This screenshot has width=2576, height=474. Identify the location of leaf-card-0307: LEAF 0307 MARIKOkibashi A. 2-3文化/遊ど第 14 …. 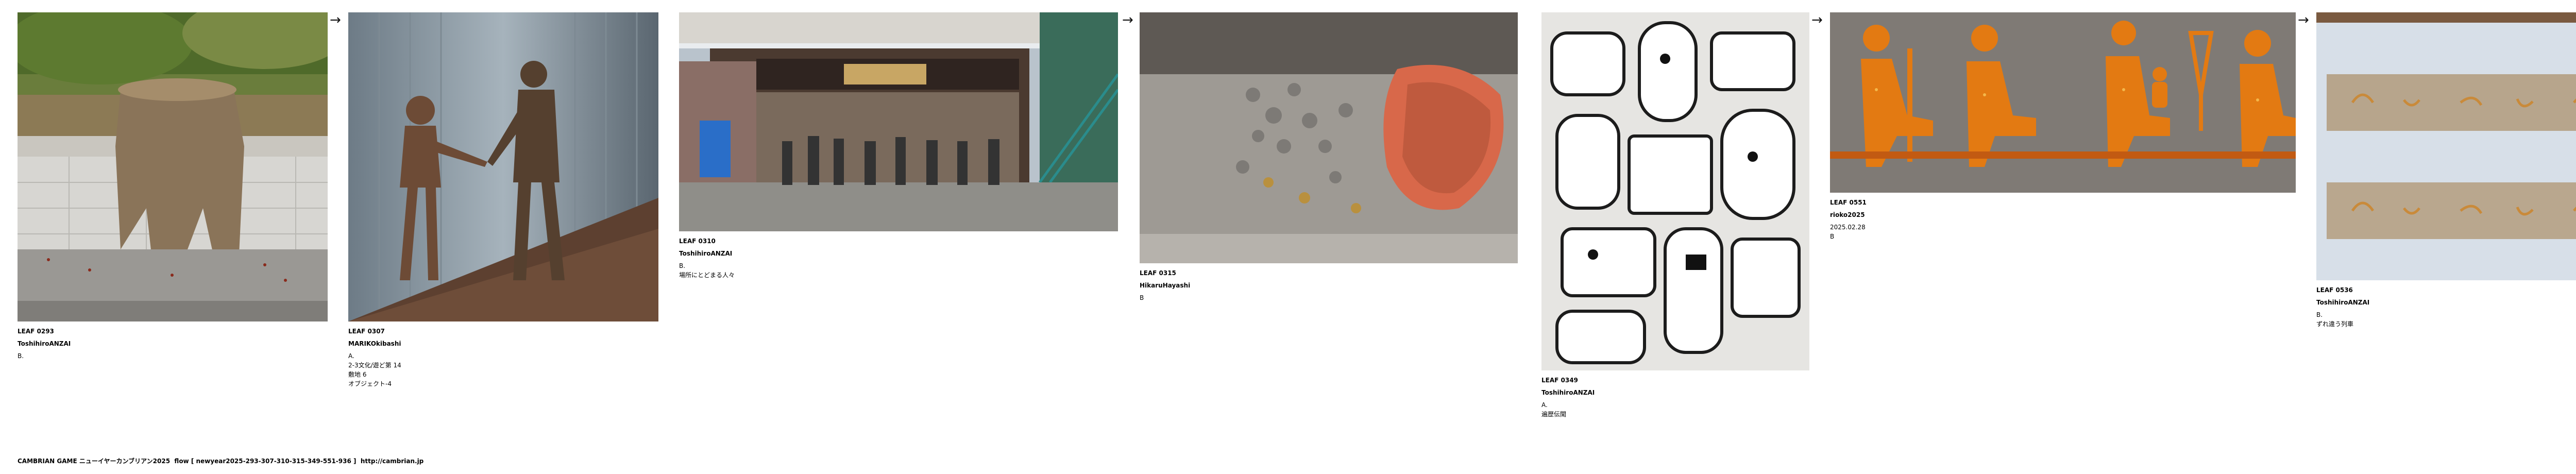
(503, 200).